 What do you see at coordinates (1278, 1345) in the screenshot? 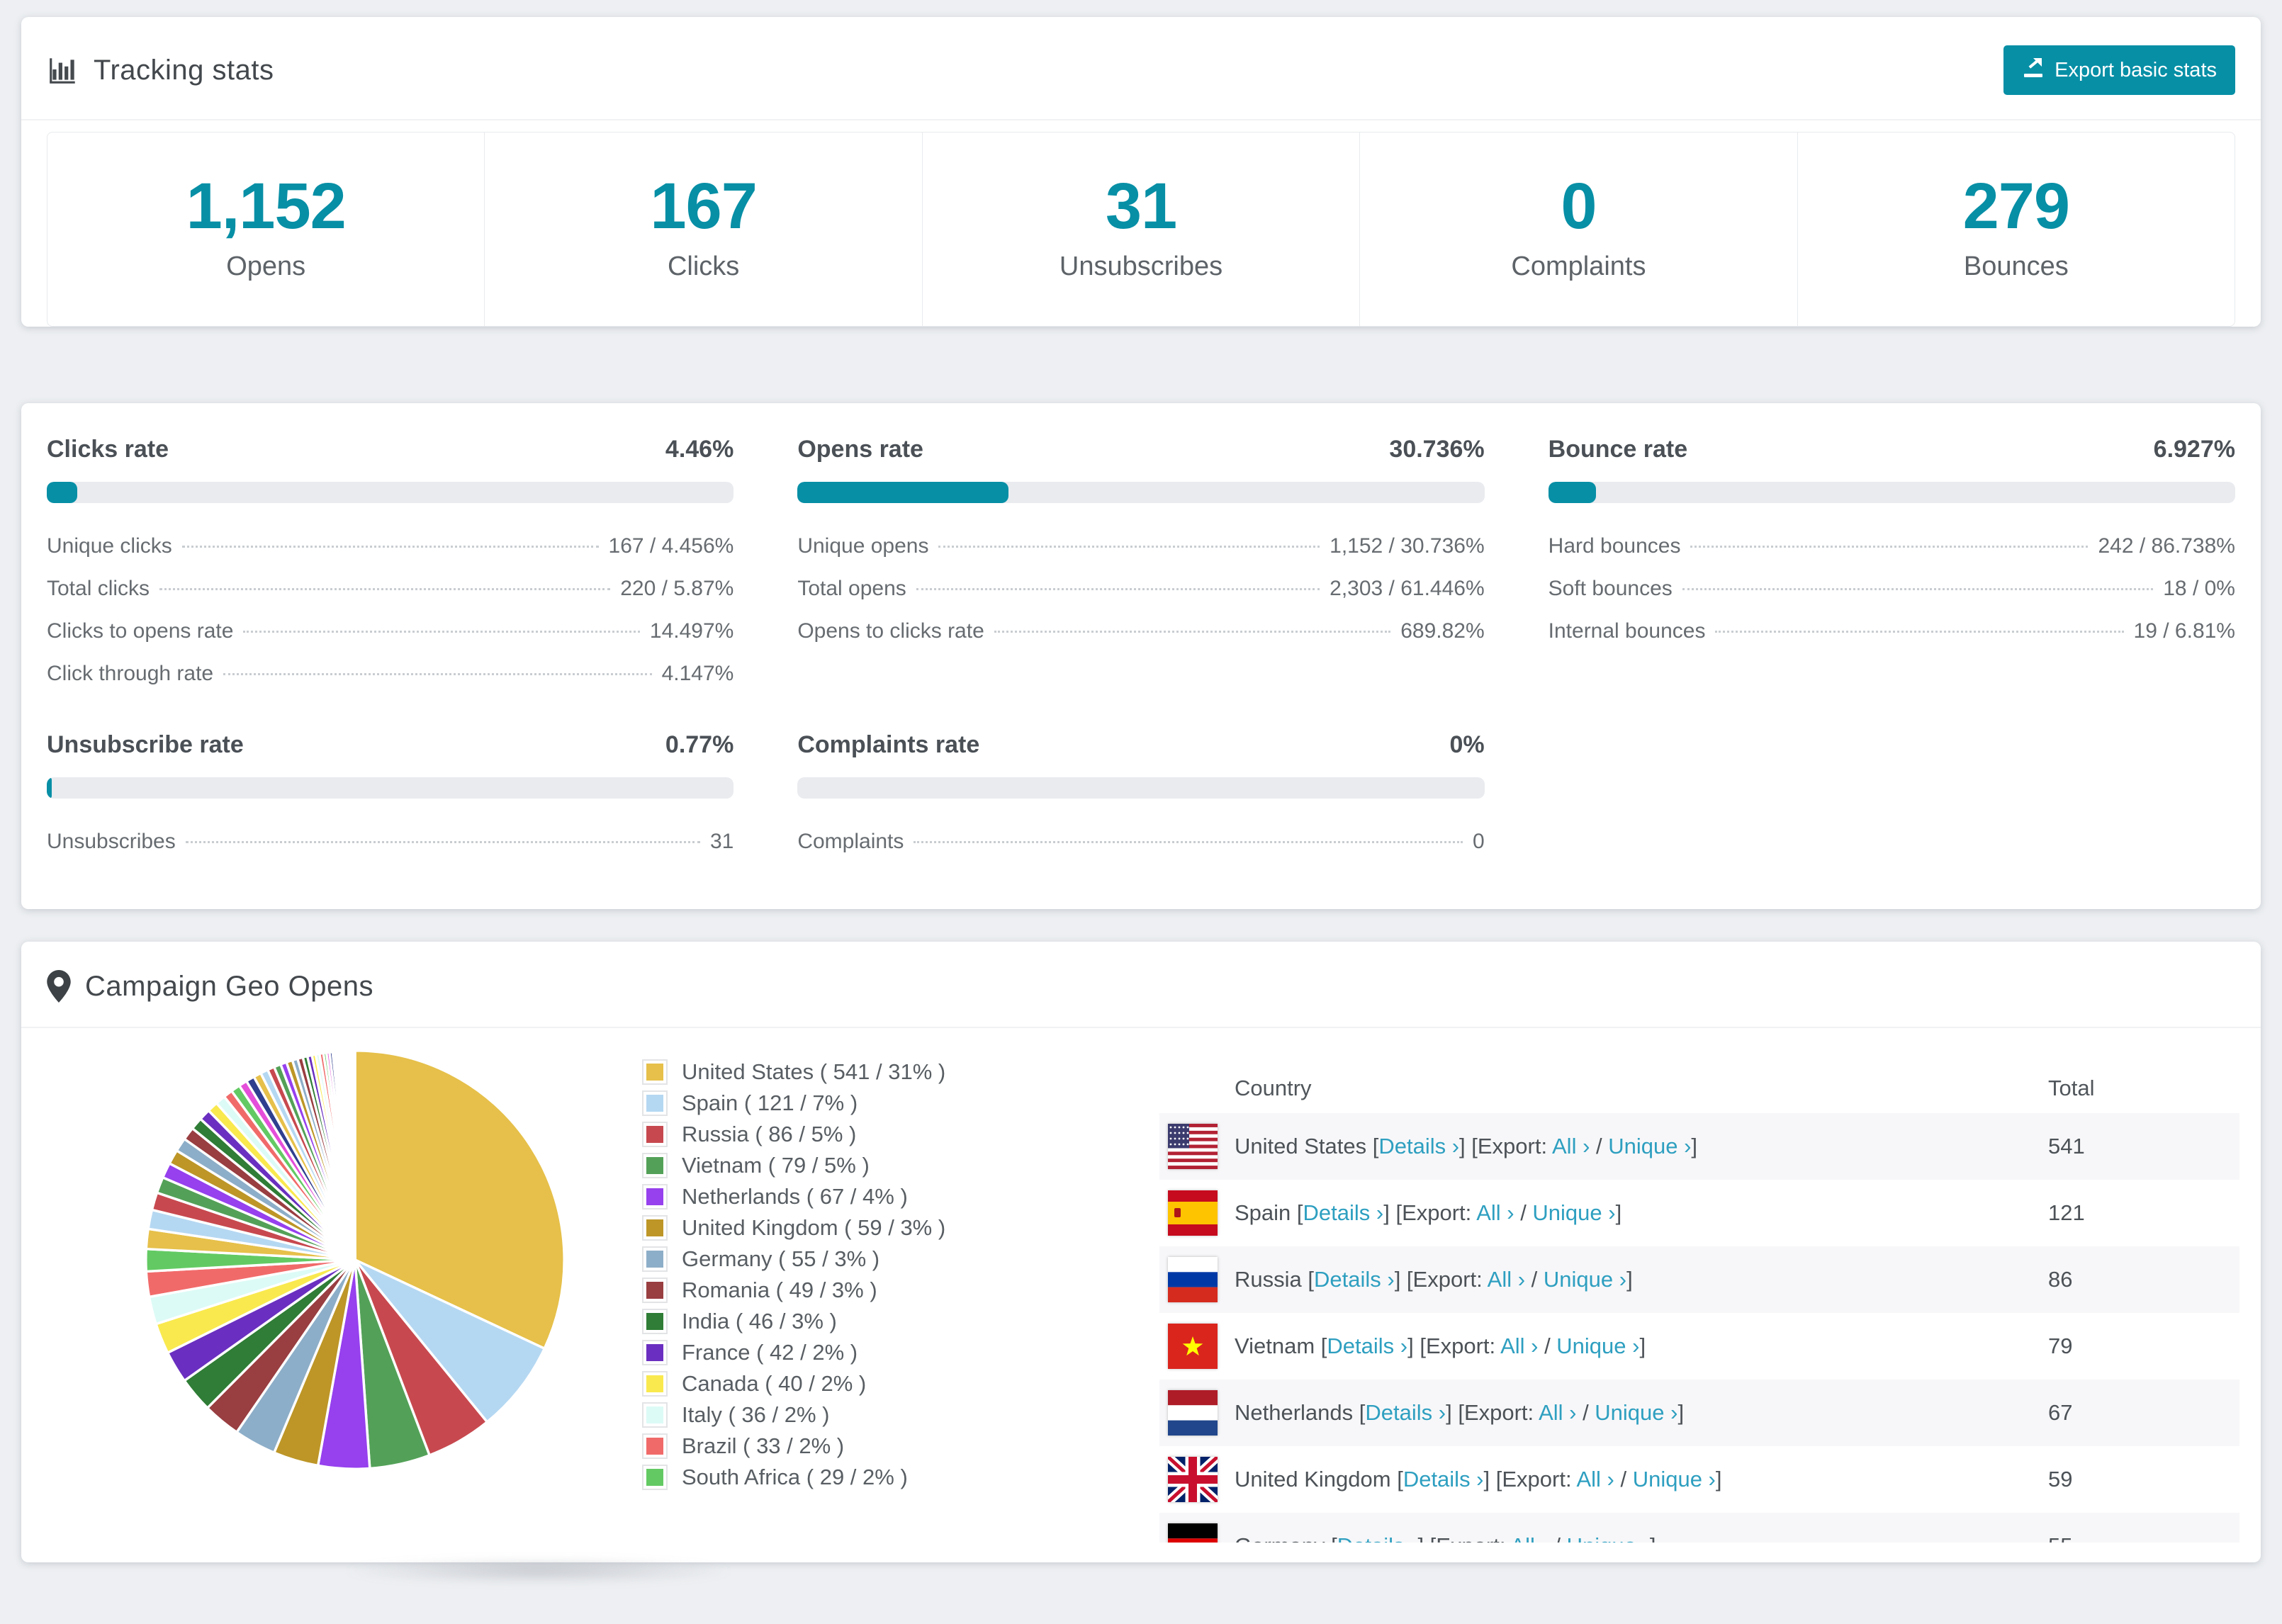
I see `country-name: Vietnam` at bounding box center [1278, 1345].